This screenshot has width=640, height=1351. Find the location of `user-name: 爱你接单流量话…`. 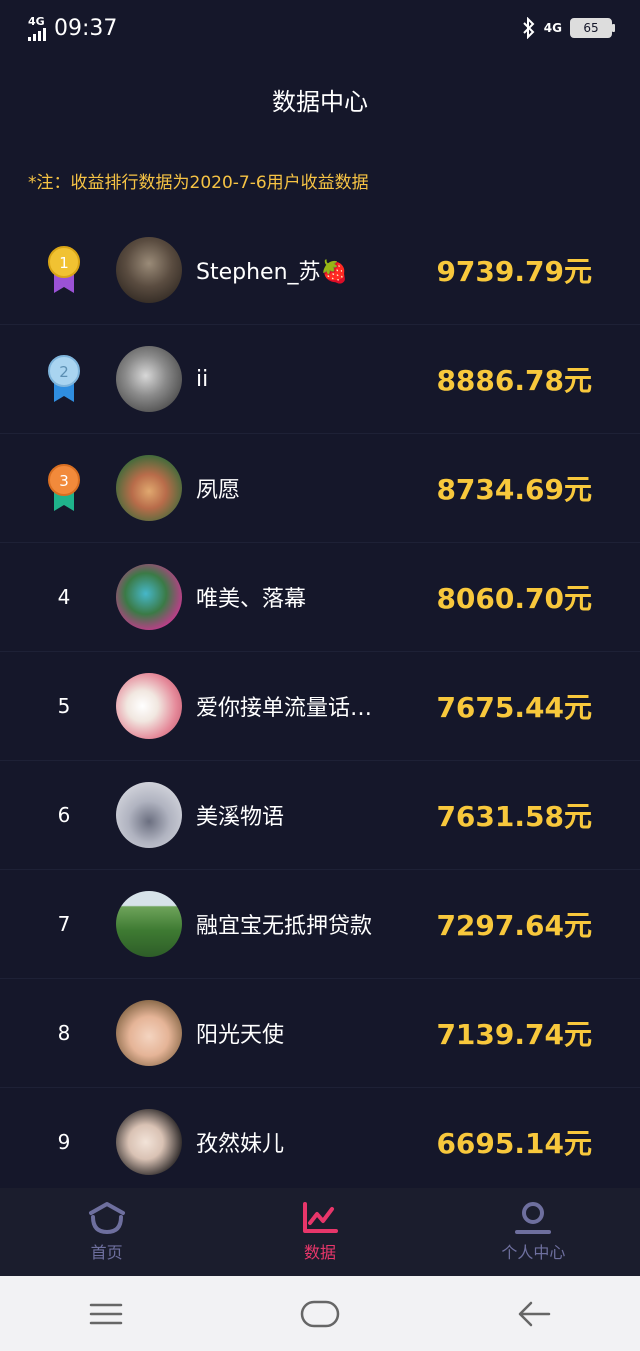

user-name: 爱你接单流量话… is located at coordinates (284, 708).